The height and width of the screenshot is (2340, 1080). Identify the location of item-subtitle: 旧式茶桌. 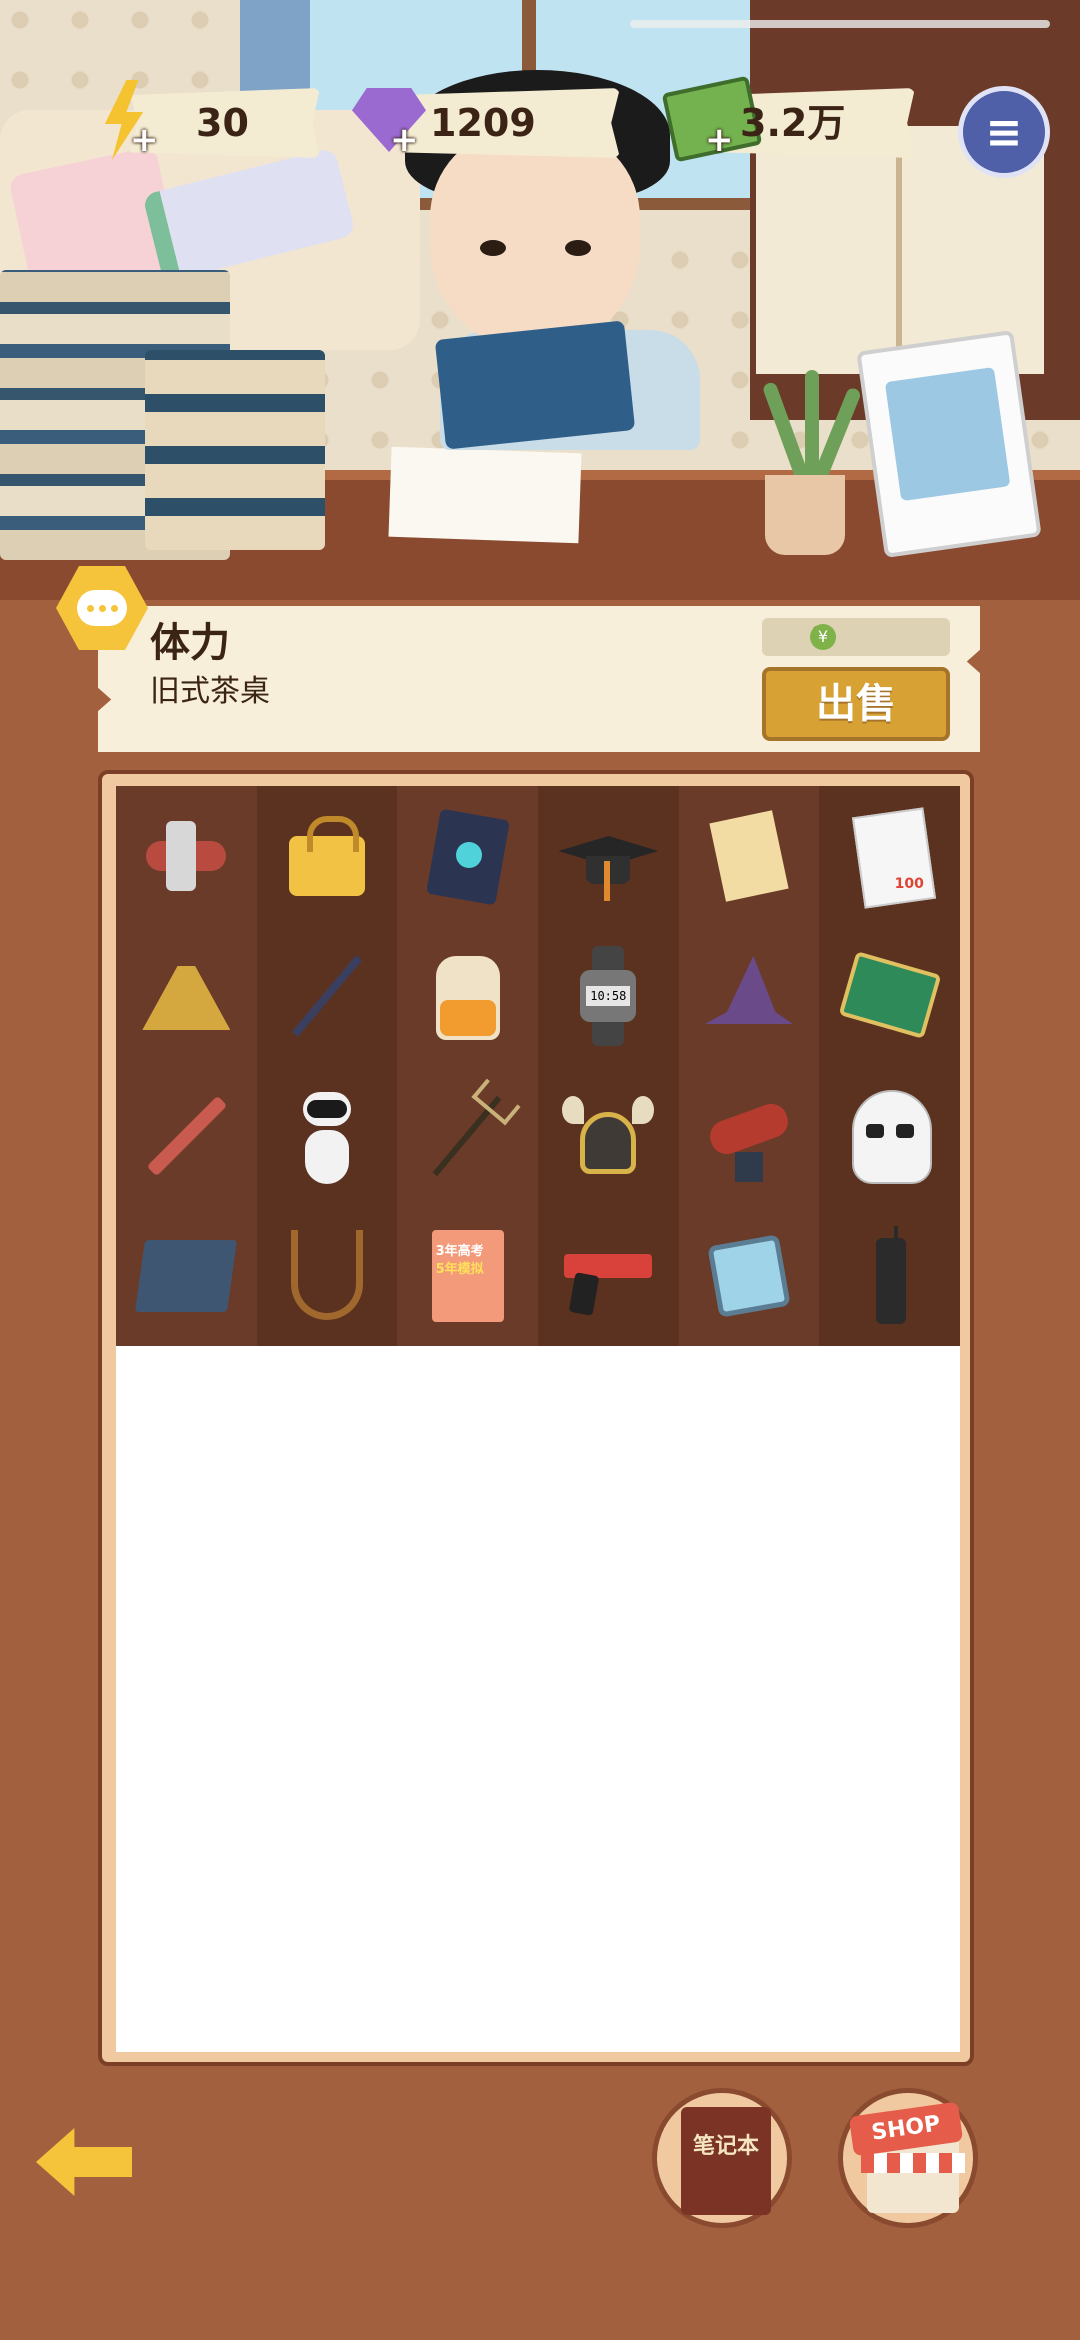
(210, 691).